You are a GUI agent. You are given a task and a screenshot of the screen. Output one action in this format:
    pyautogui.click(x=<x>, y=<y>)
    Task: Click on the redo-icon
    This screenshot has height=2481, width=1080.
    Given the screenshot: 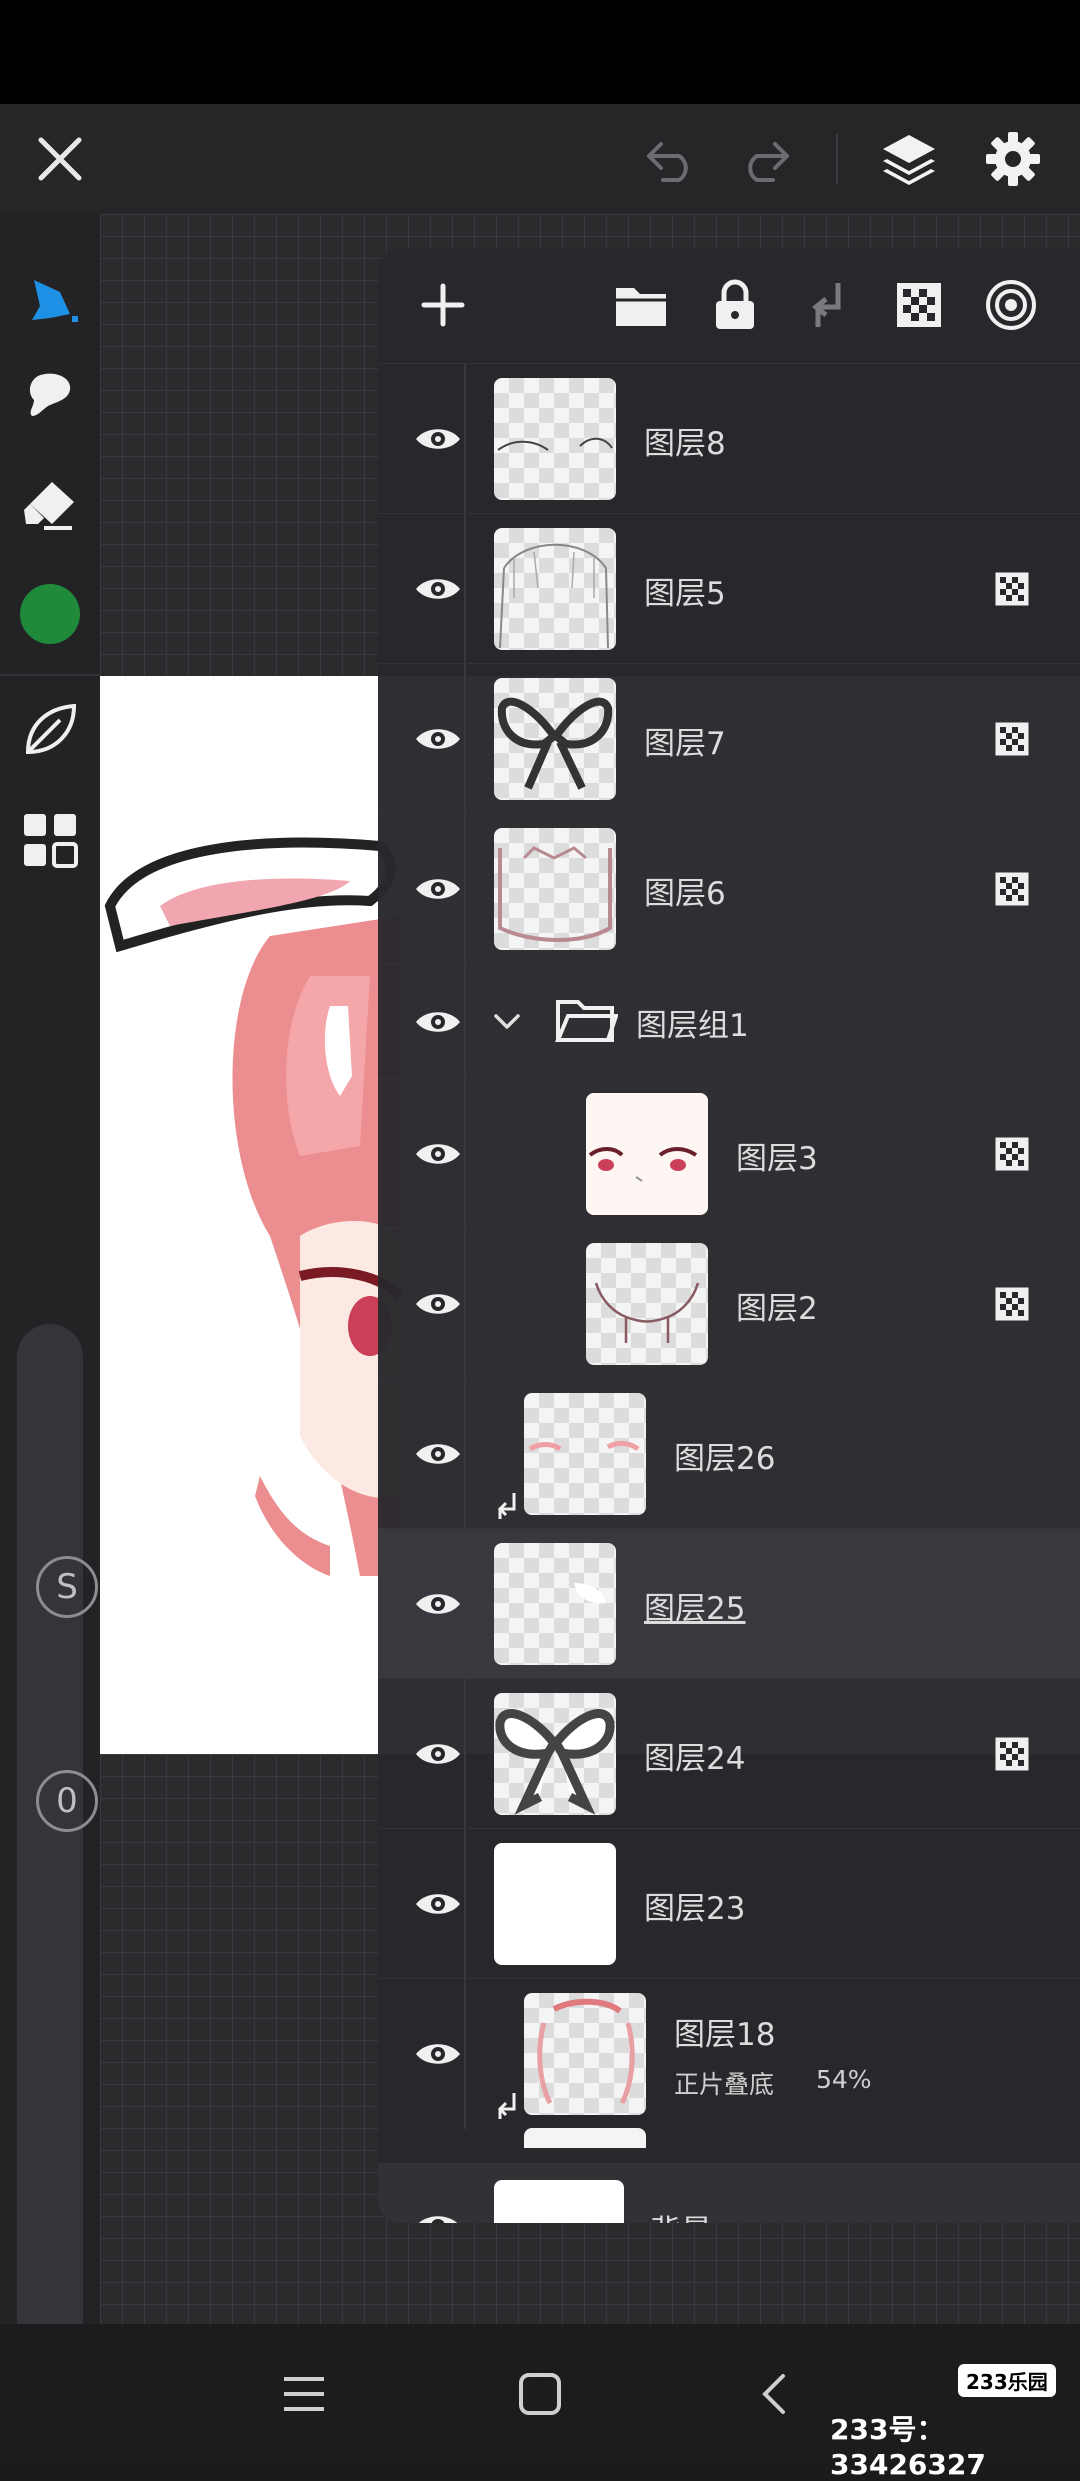 What is the action you would take?
    pyautogui.click(x=765, y=160)
    